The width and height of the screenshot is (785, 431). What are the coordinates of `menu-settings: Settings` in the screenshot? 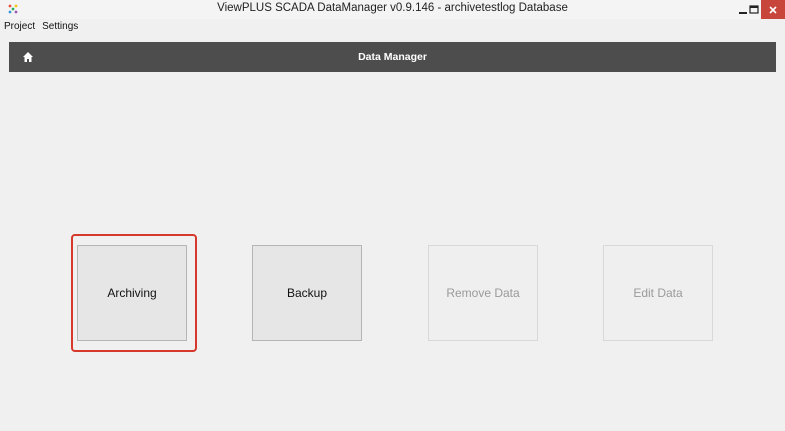 It's located at (60, 26).